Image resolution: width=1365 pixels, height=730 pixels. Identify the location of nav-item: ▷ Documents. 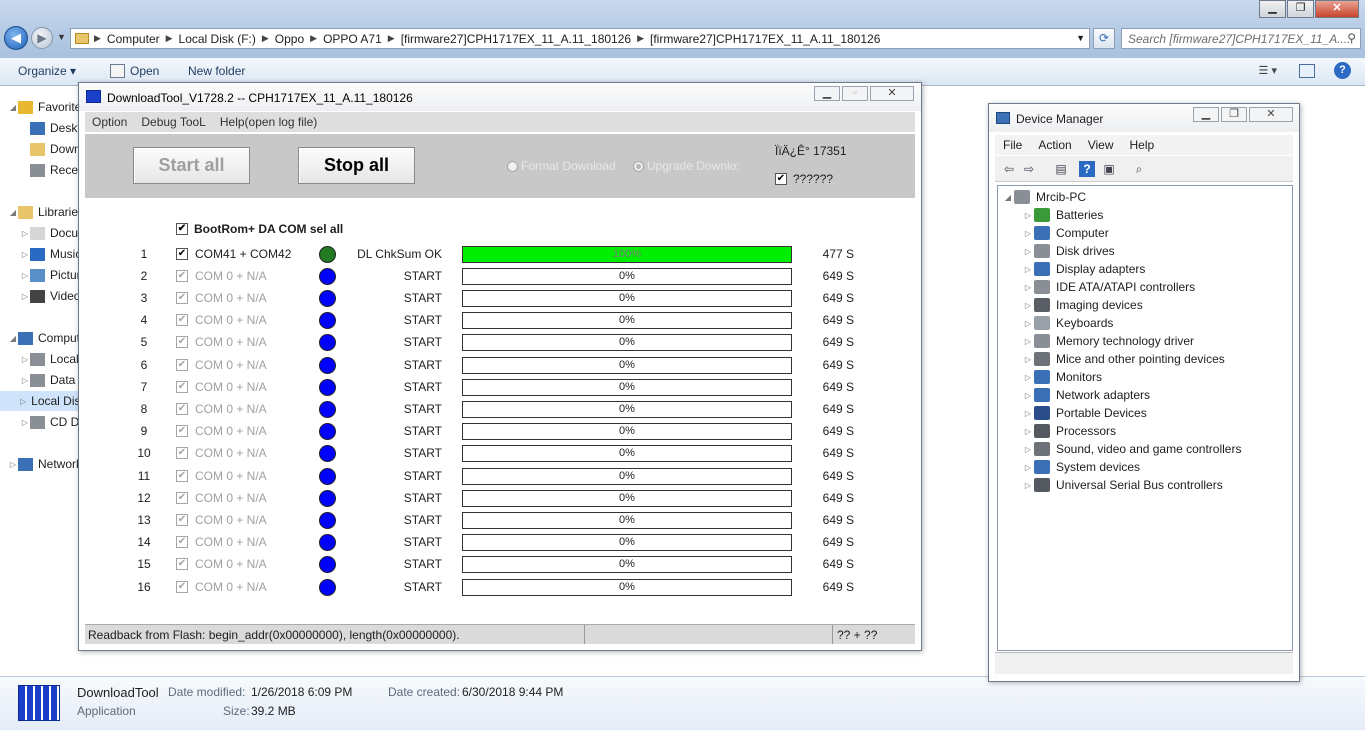
(50, 233).